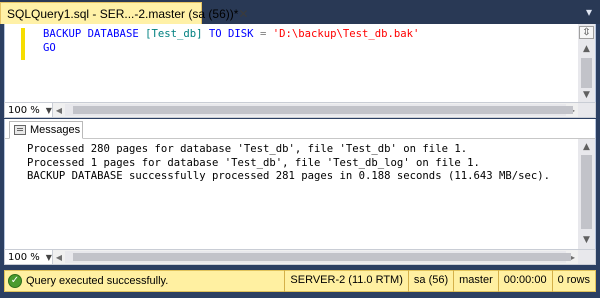  Describe the element at coordinates (24, 257) in the screenshot. I see `results-zoom-value: 100 %` at that location.